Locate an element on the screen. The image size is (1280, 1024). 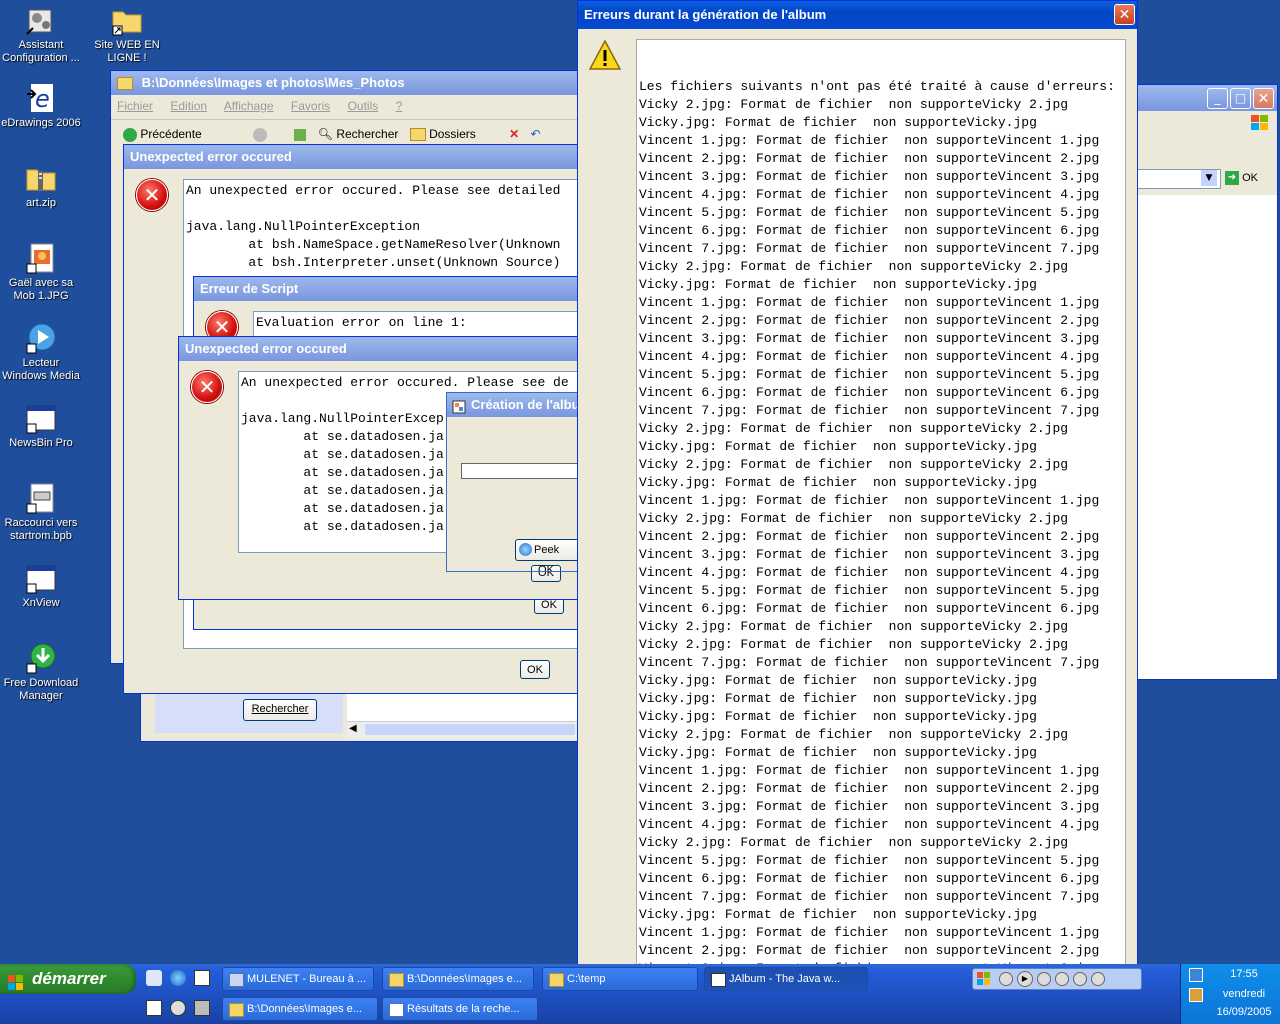
back-arrow-icon is located at coordinates (130, 134).